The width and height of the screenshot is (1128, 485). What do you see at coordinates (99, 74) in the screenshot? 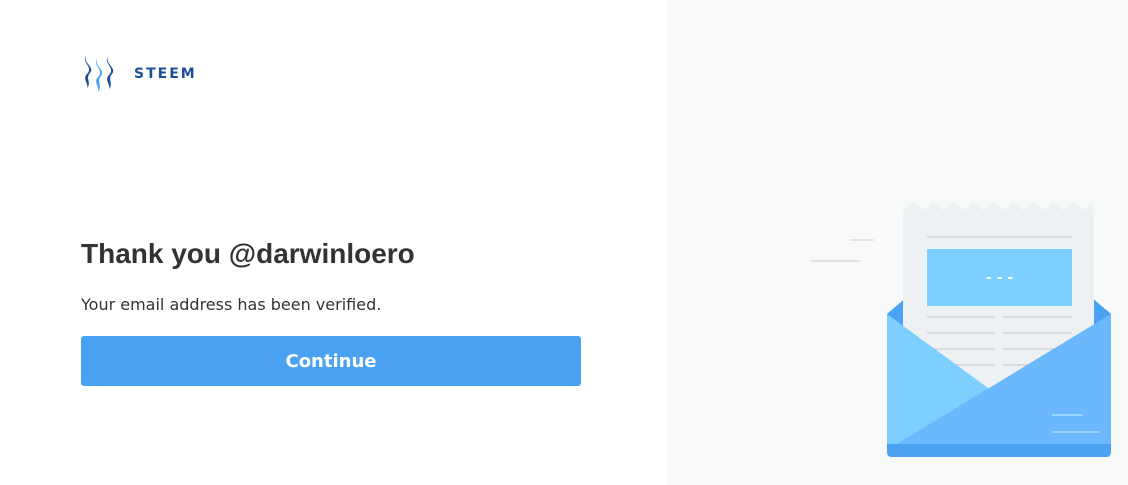
I see `steem-logo-icon` at bounding box center [99, 74].